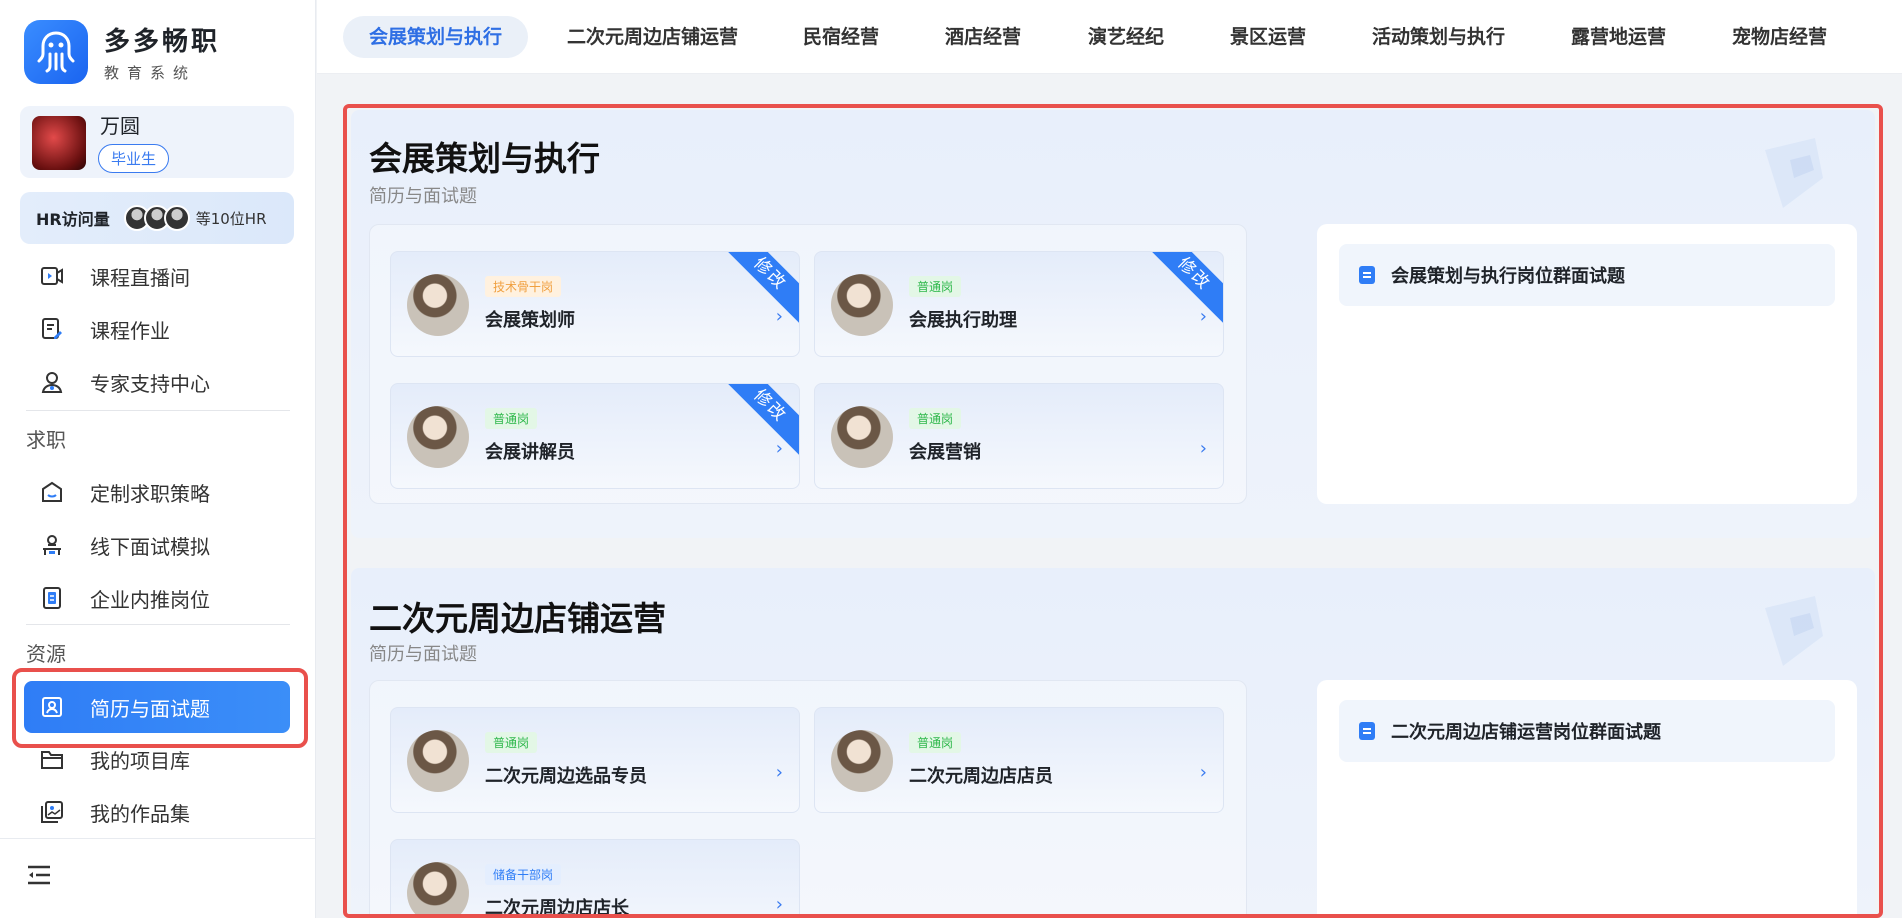 This screenshot has width=1902, height=918. I want to click on brand-logo: 多多畅职 教育系统, so click(122, 52).